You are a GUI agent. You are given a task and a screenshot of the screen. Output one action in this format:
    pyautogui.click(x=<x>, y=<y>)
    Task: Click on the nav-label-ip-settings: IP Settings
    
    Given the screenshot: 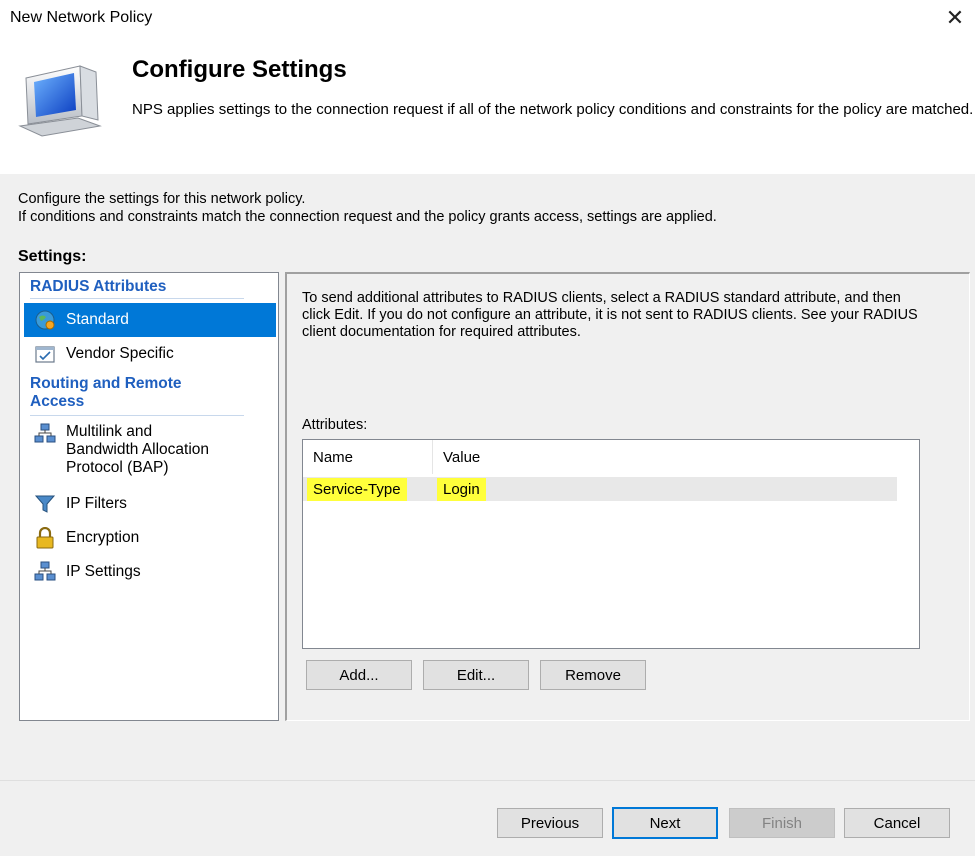 What is the action you would take?
    pyautogui.click(x=103, y=571)
    